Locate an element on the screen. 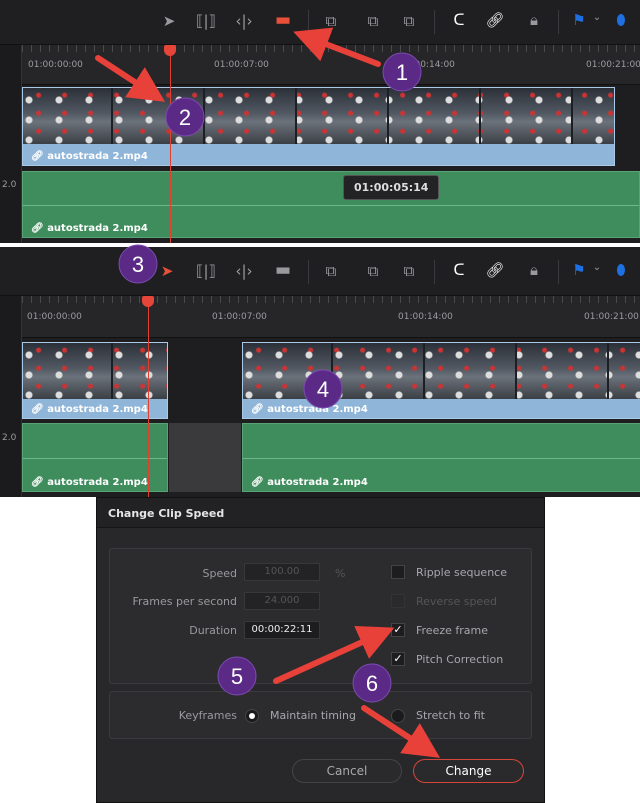  step-number: 2 is located at coordinates (185, 117).